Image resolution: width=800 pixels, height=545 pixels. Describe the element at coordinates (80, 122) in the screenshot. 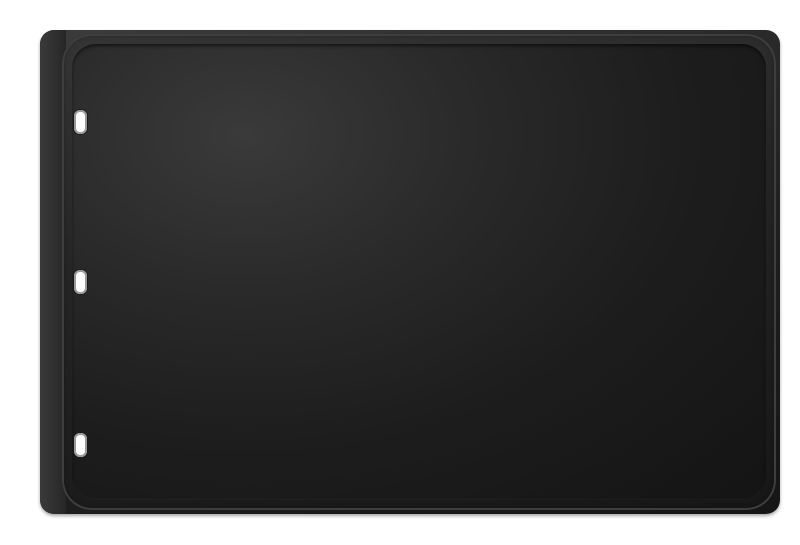

I see `mounting-slot-top` at that location.